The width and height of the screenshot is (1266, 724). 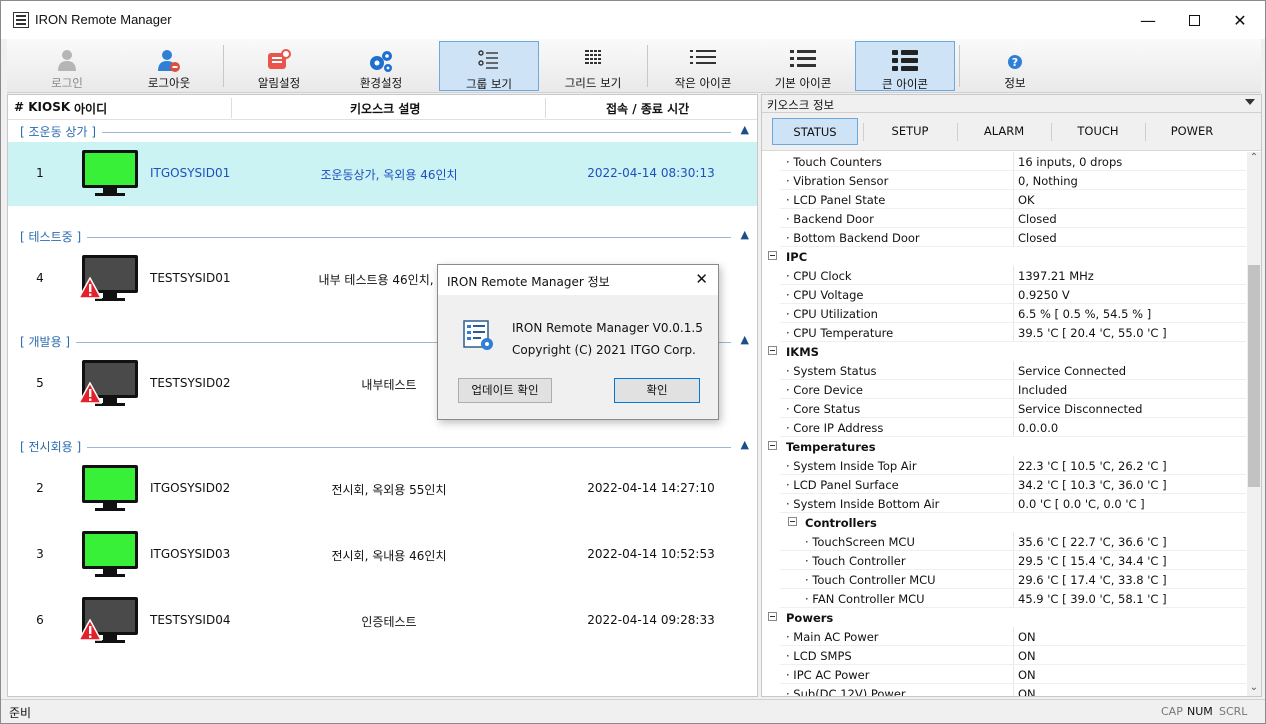 What do you see at coordinates (1004, 351) in the screenshot?
I see `property-category: IKMS` at bounding box center [1004, 351].